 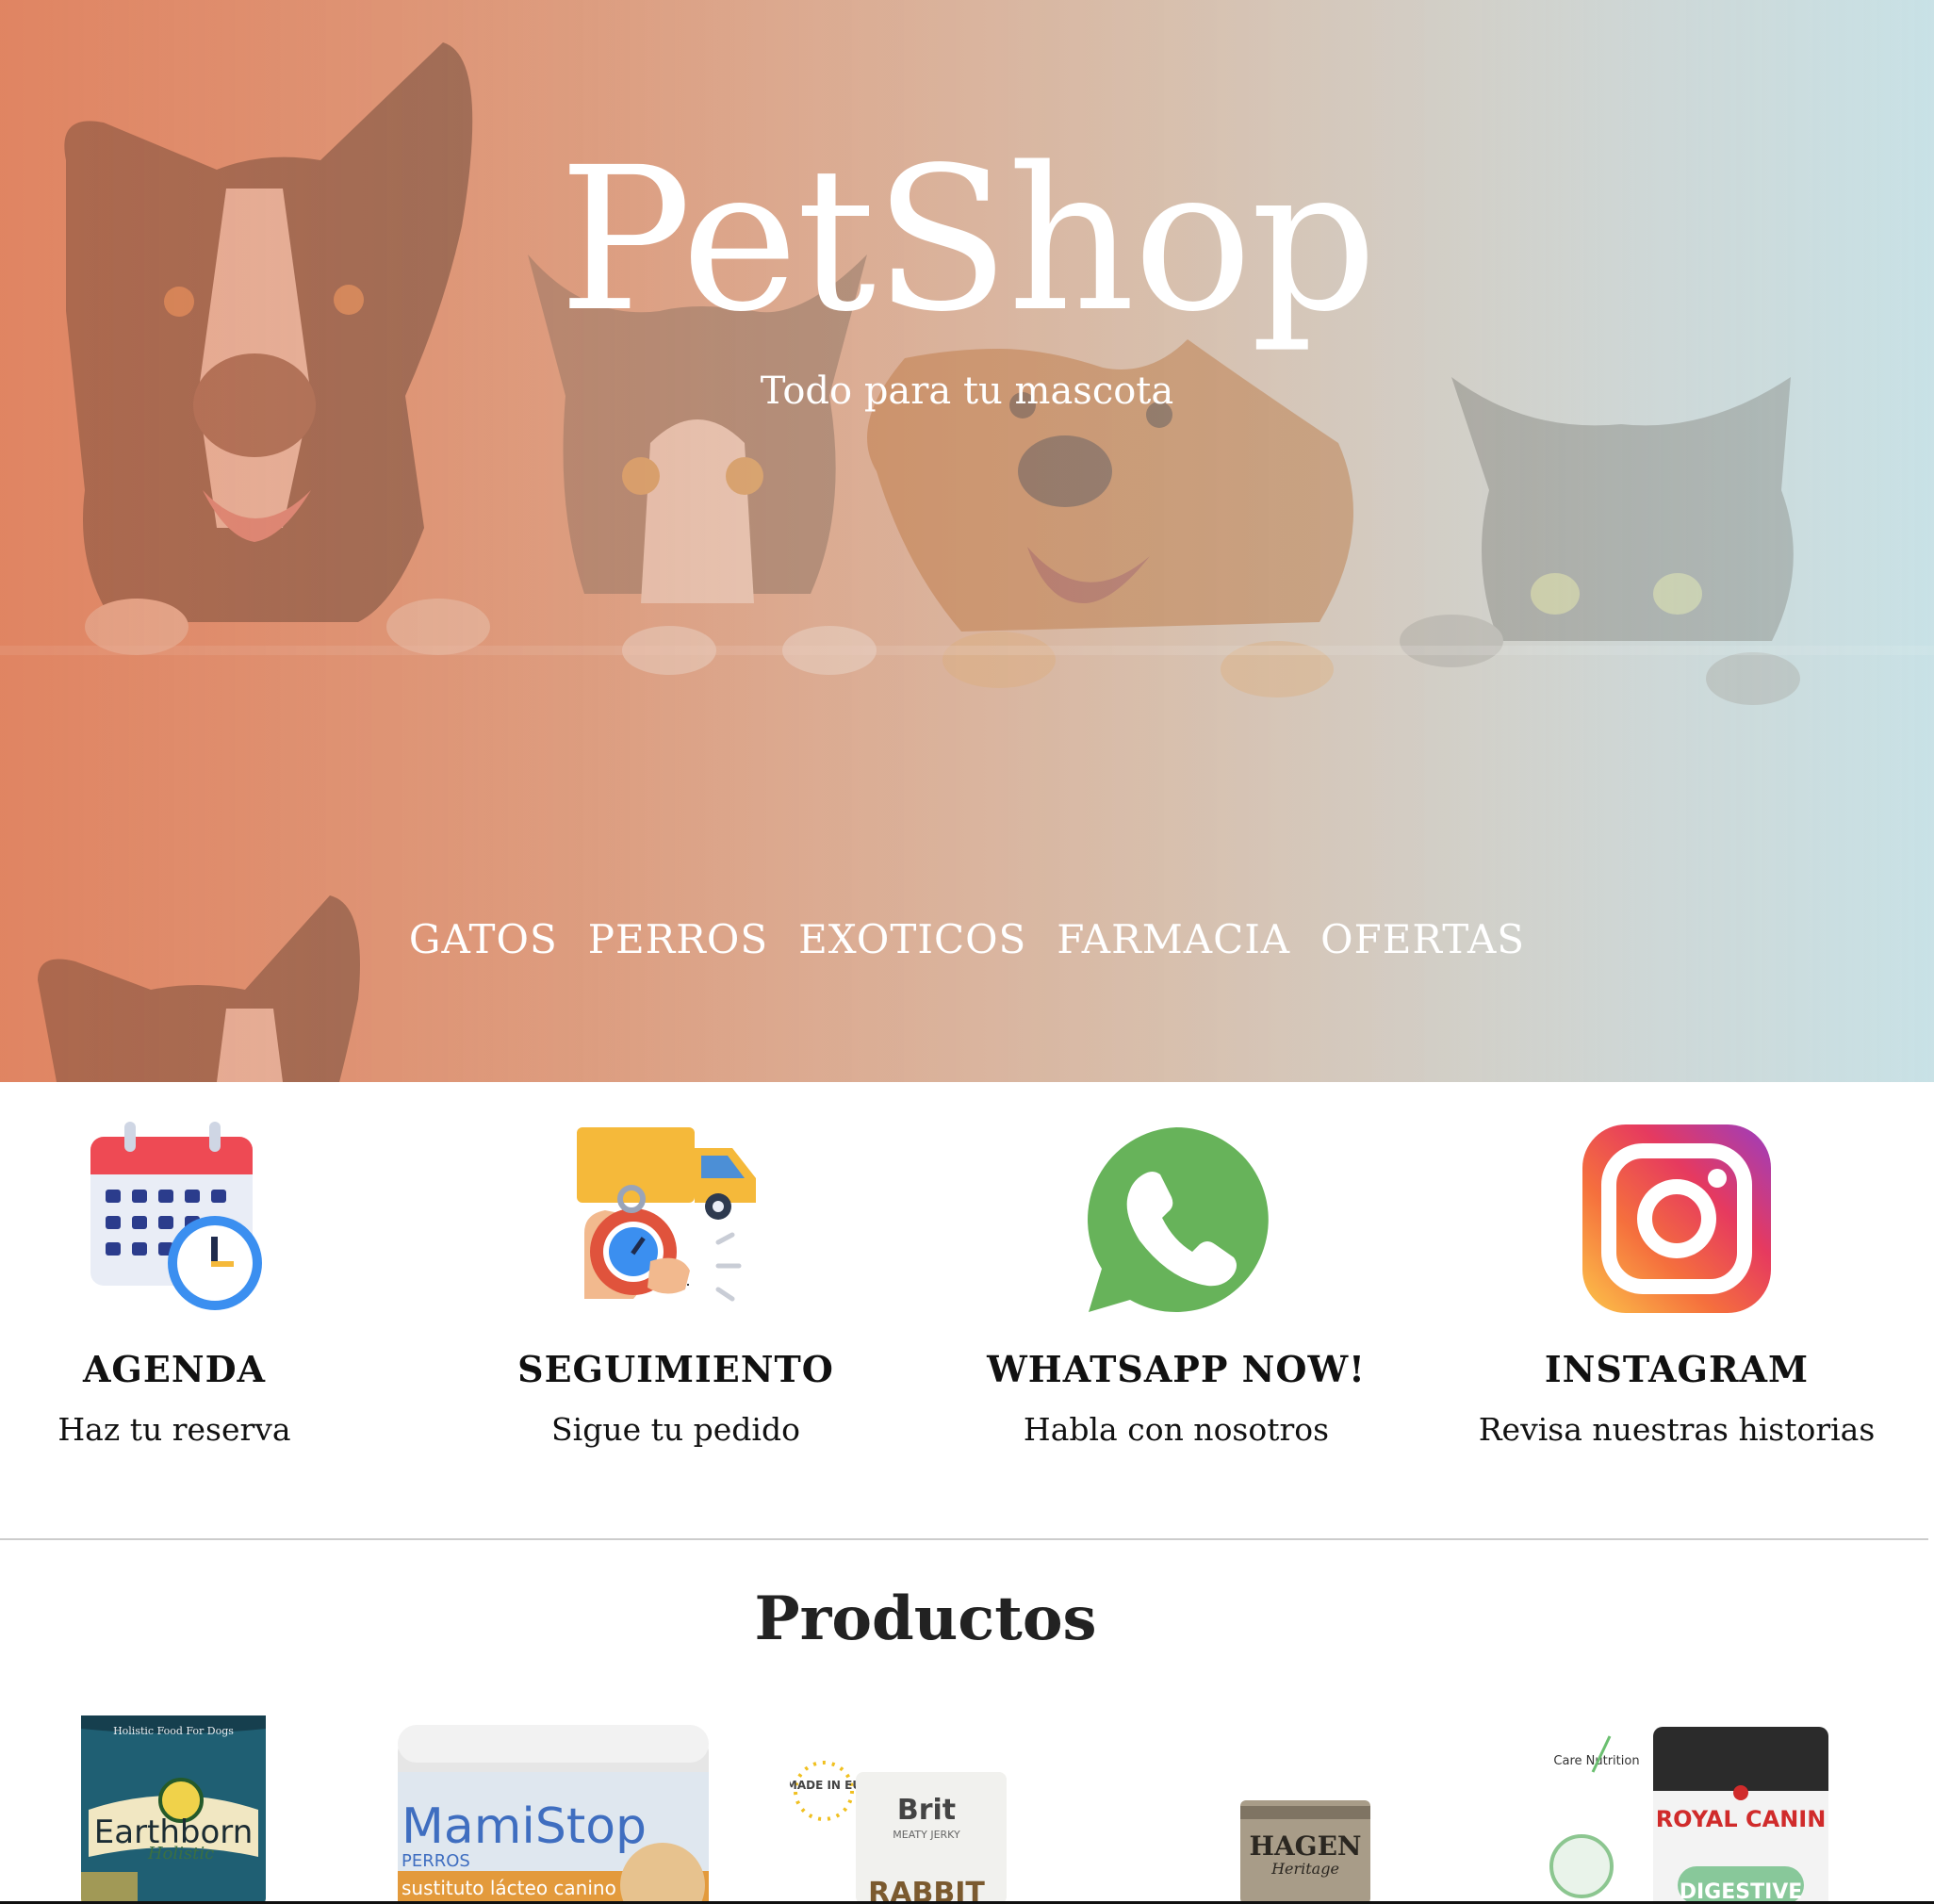 What do you see at coordinates (483, 939) in the screenshot?
I see `nav-item-gatos: GATOS` at bounding box center [483, 939].